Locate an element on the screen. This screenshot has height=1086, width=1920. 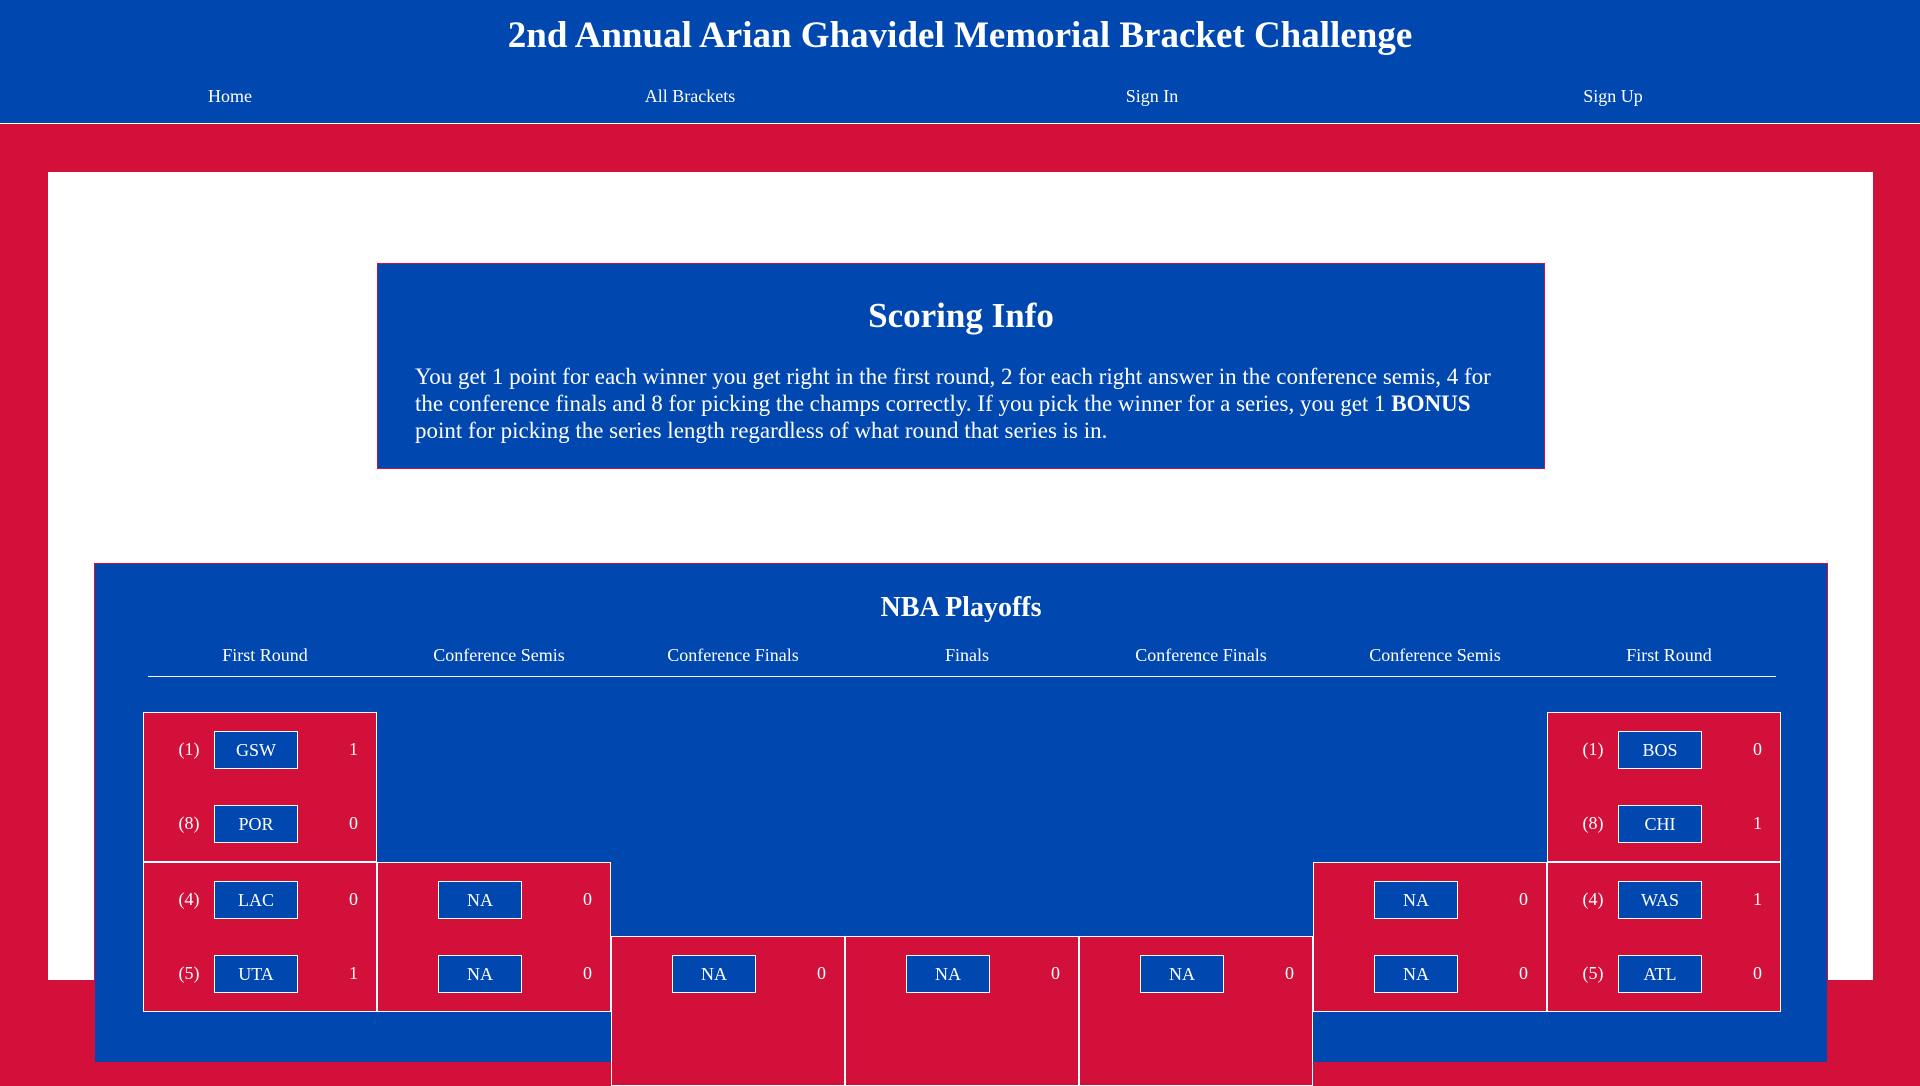
team-row: (5) UTA 1 is located at coordinates (260, 974).